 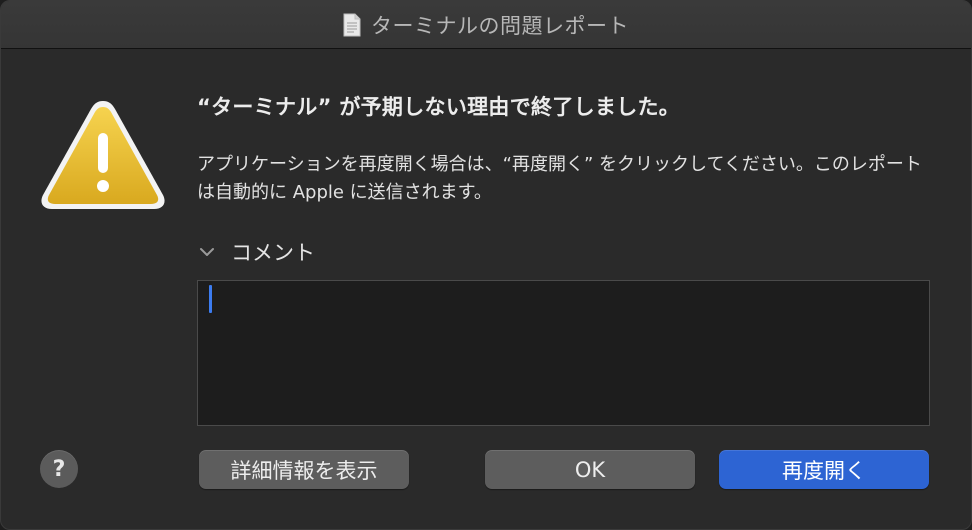 What do you see at coordinates (500, 25) in the screenshot?
I see `window-title: ターミナルの問題レポート` at bounding box center [500, 25].